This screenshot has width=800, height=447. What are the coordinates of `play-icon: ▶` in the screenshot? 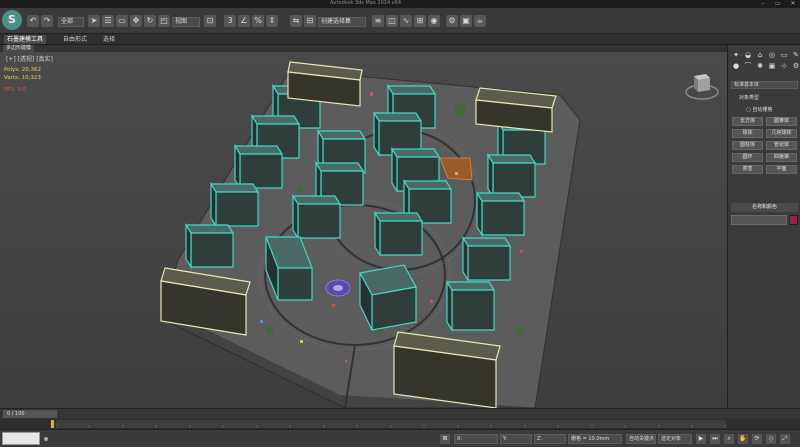 It's located at (701, 439).